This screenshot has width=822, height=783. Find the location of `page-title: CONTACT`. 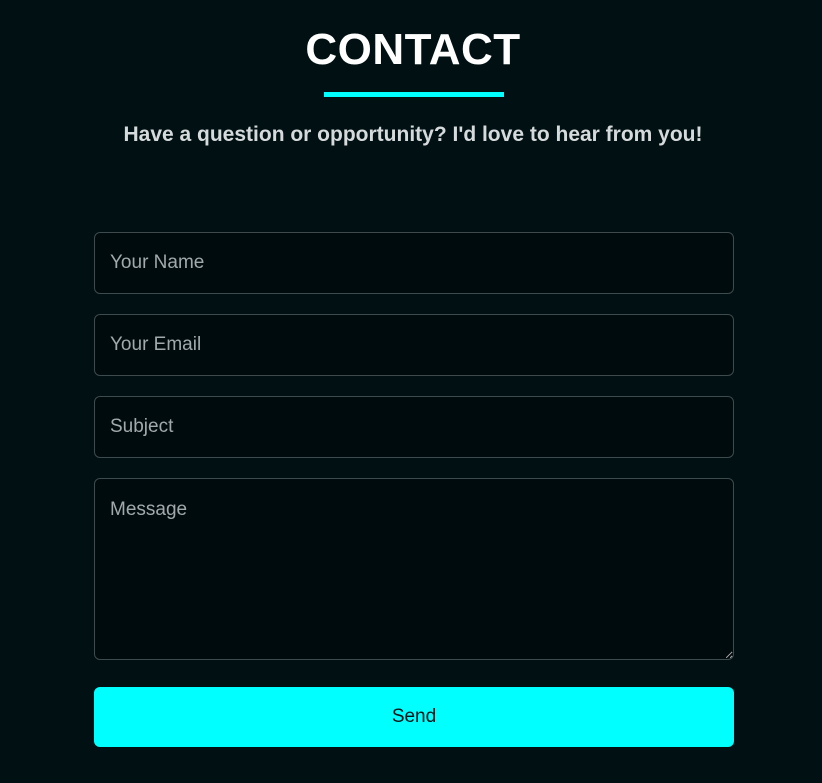

page-title: CONTACT is located at coordinates (413, 49).